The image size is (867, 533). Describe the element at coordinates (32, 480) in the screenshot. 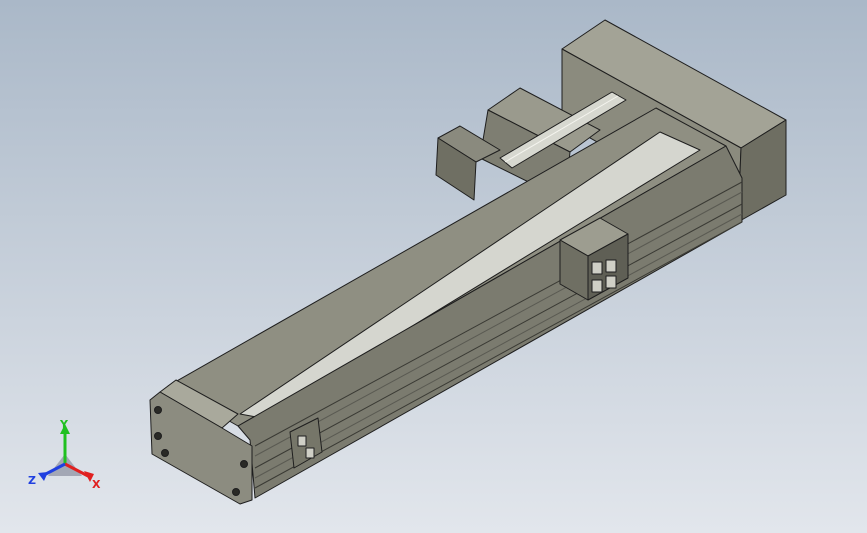

I see `z-axis-label: Z` at that location.